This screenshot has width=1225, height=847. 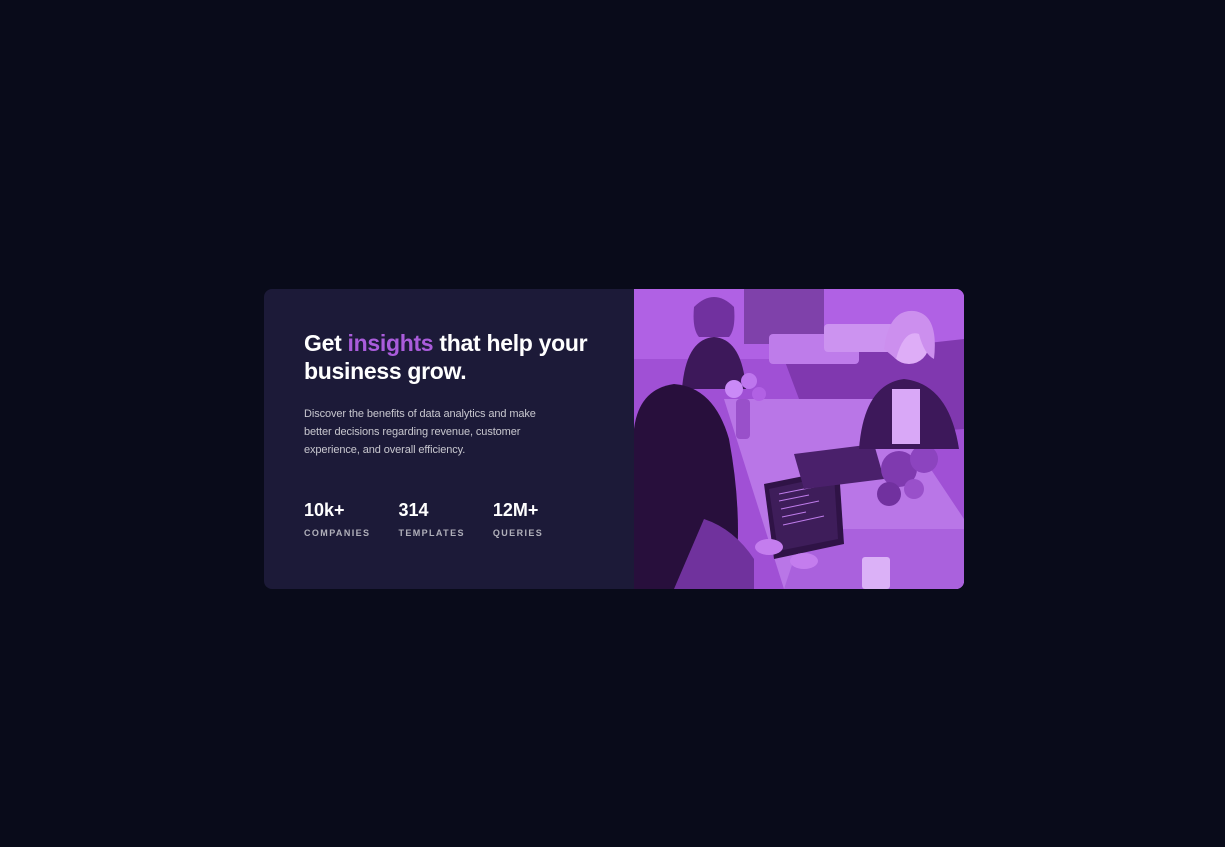 I want to click on stat-companies: 10k+ Companies, so click(x=337, y=518).